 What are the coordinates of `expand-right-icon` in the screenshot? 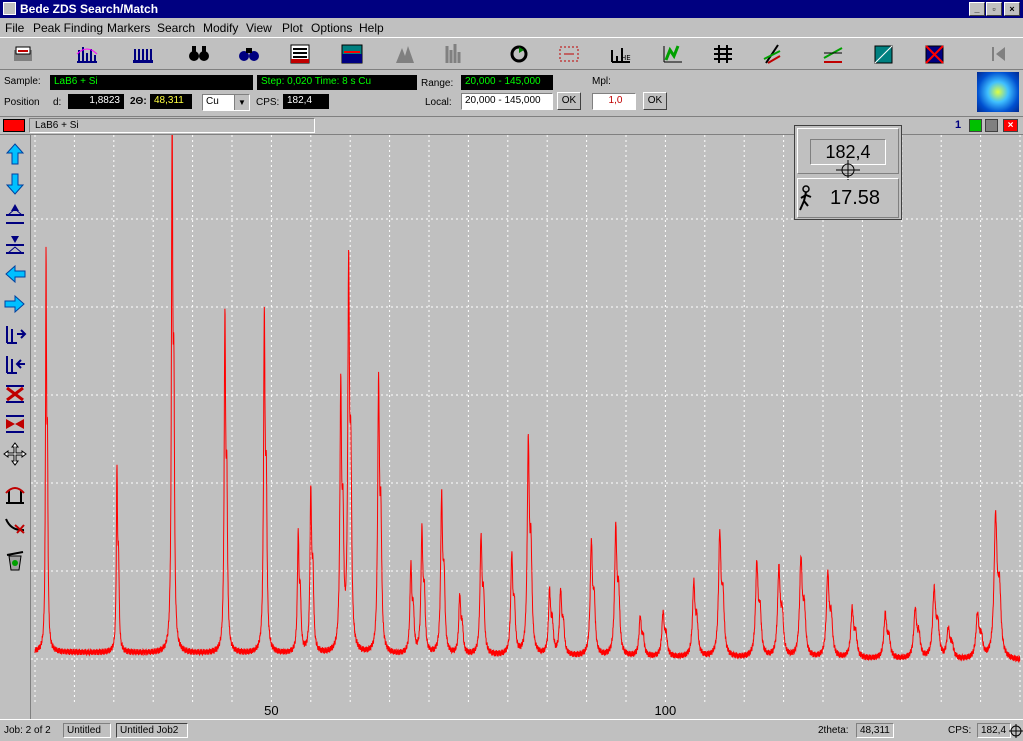 It's located at (15, 334).